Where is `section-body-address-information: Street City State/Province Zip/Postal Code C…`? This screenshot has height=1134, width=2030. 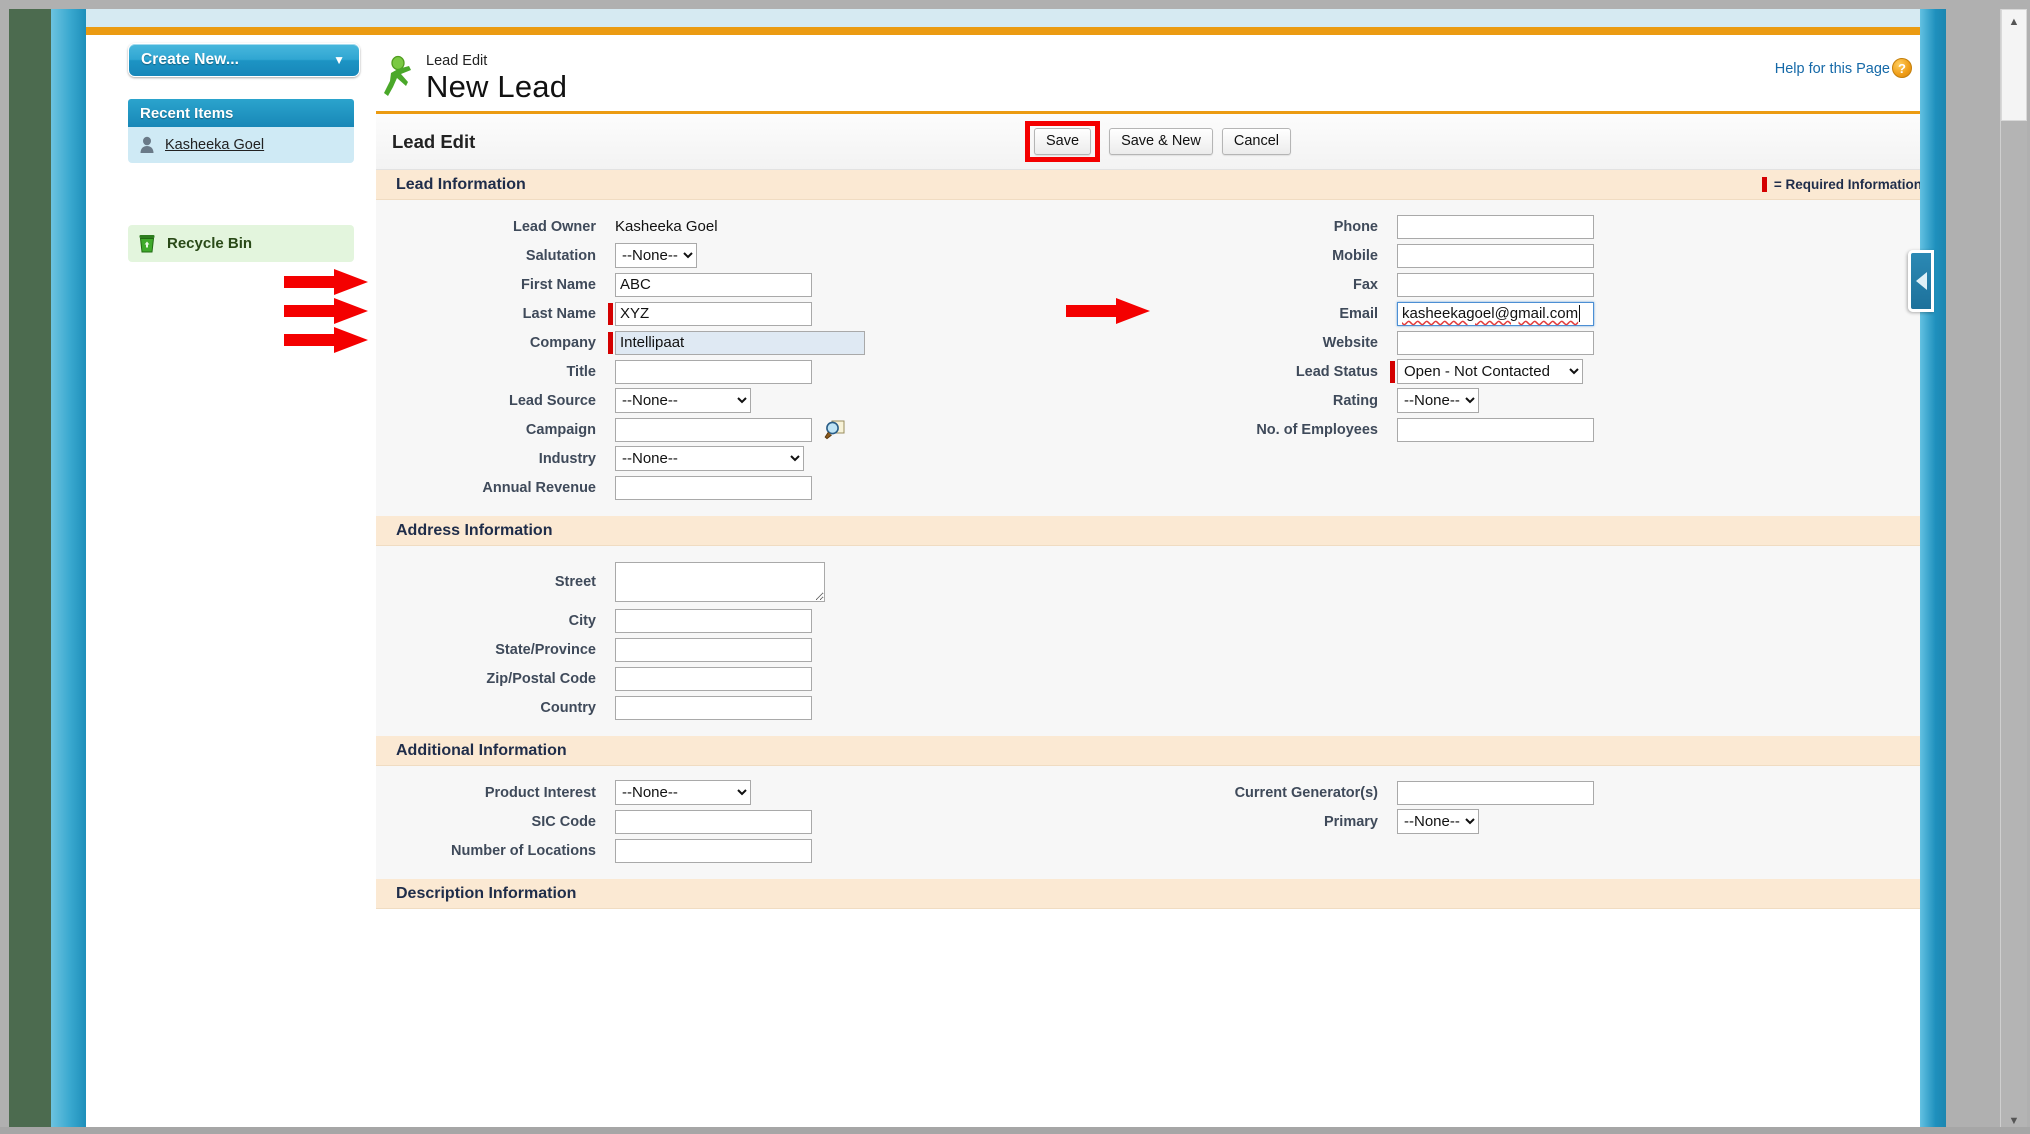
section-body-address-information: Street City State/Province Zip/Postal Code C… is located at coordinates (1158, 641).